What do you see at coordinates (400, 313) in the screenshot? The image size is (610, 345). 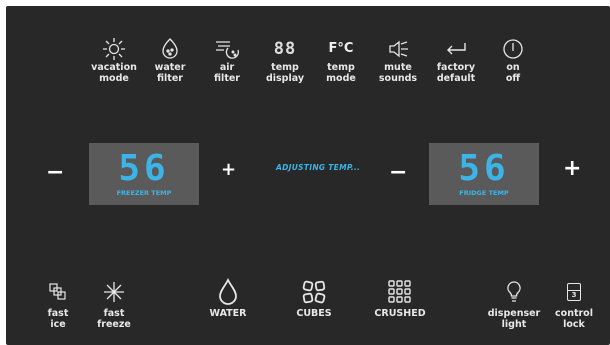 I see `crushed-label: CRUSHED` at bounding box center [400, 313].